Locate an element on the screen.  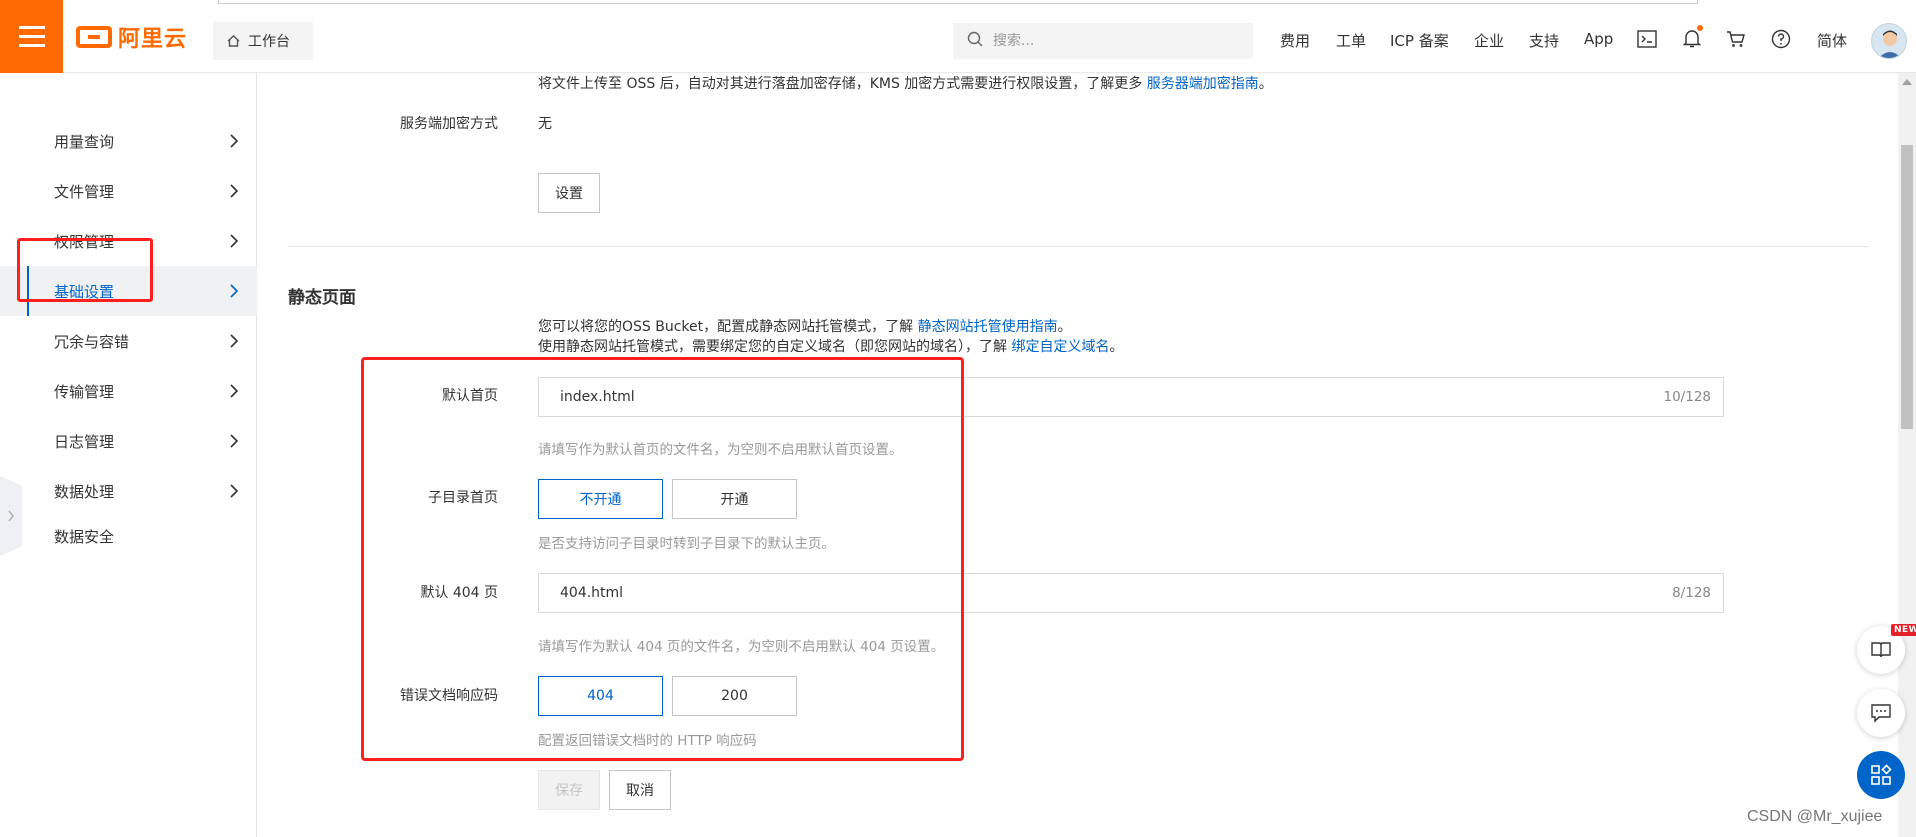
logo-text: 阿里云 is located at coordinates (153, 39).